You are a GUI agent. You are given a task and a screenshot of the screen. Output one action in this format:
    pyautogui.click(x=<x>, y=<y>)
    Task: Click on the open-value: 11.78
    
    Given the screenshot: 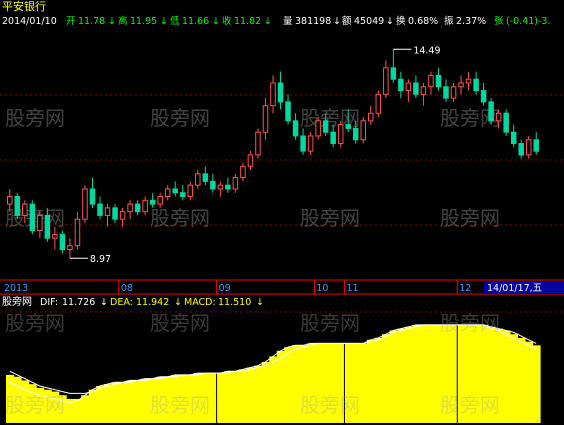 What is the action you would take?
    pyautogui.click(x=91, y=21)
    